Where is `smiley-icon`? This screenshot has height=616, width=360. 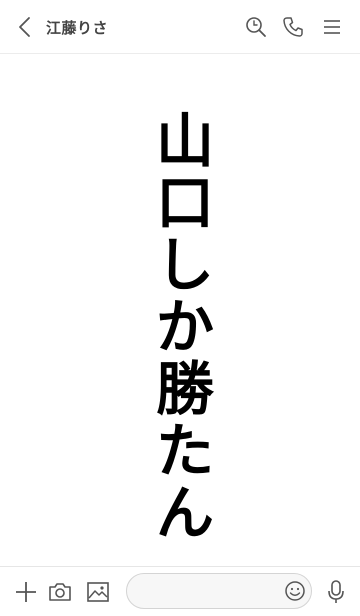
smiley-icon is located at coordinates (295, 591).